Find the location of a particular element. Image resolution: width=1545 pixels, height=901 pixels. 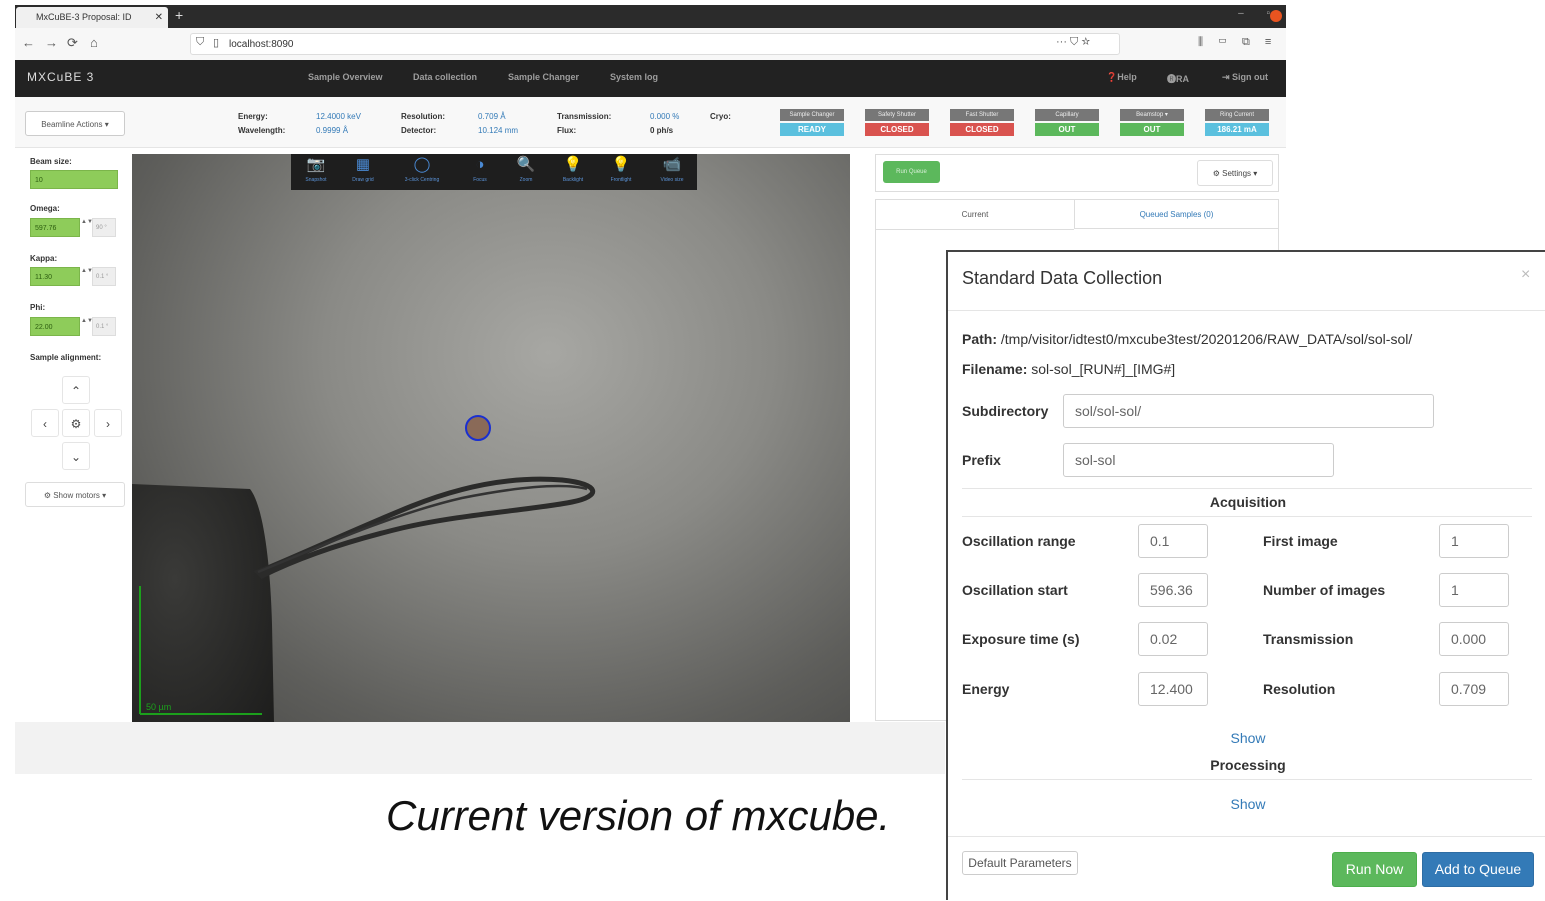

browser-tab: MxCuBE-3 Proposal: ID ✕ is located at coordinates (92, 17).